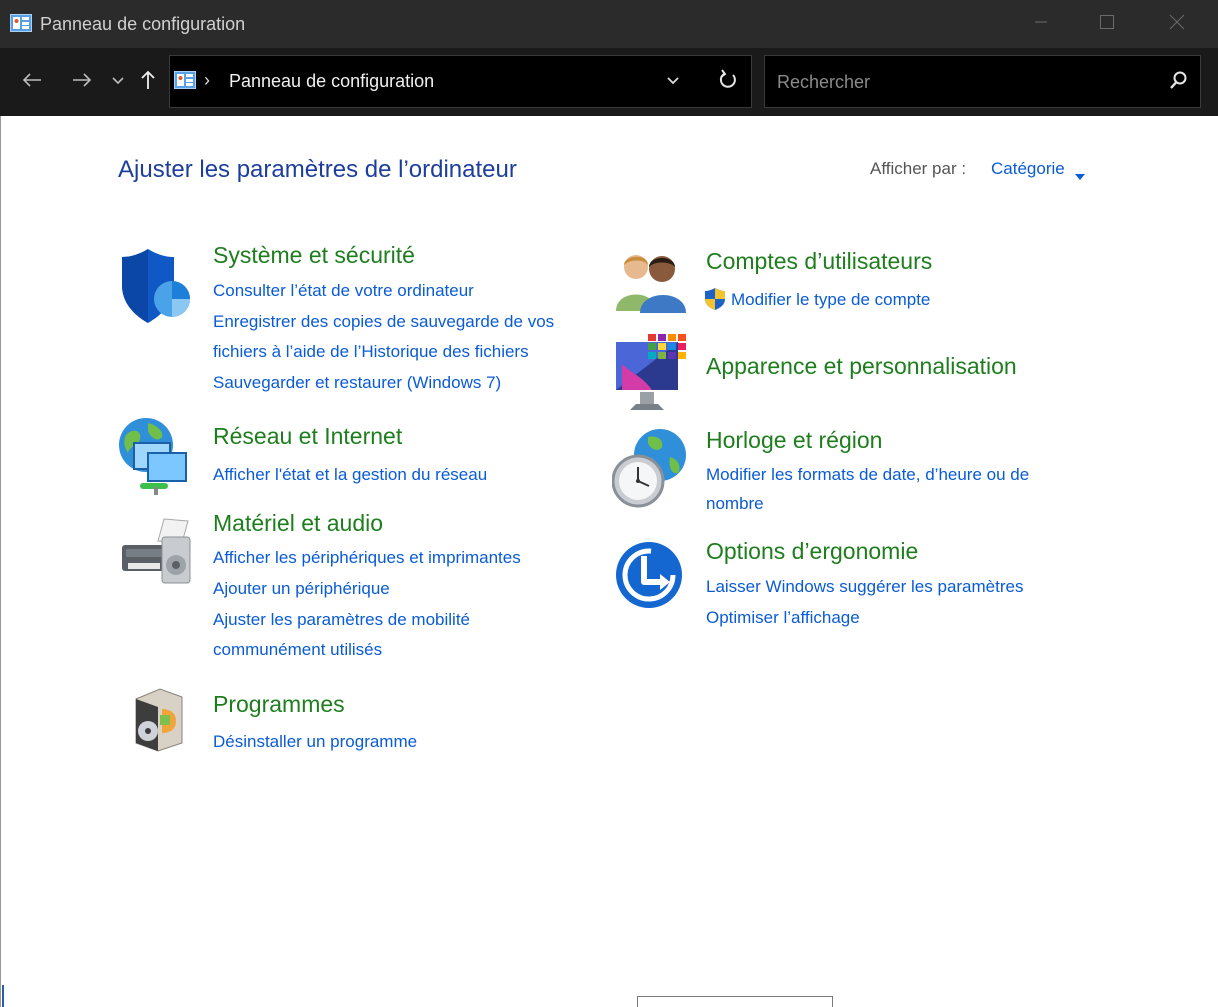  I want to click on programs-icon, so click(157, 722).